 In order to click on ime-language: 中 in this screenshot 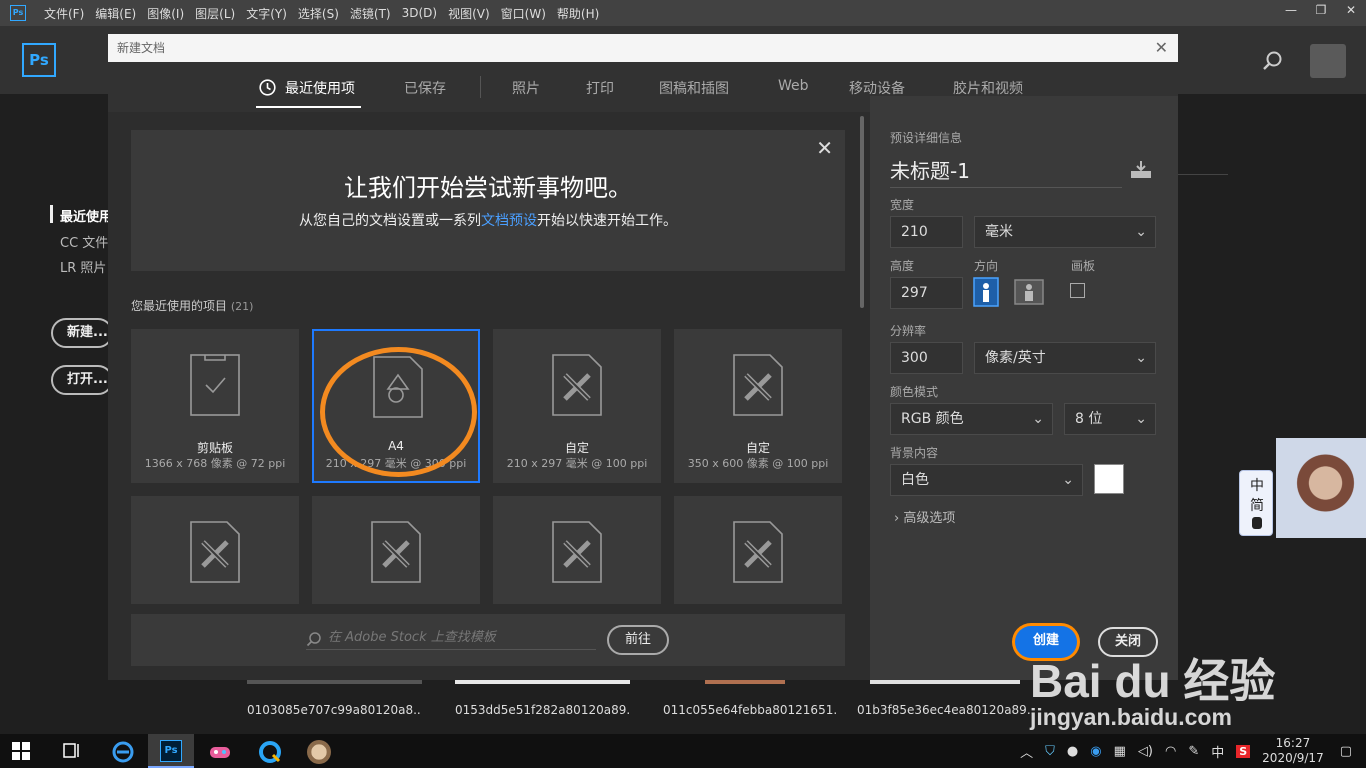, I will do `click(1257, 485)`.